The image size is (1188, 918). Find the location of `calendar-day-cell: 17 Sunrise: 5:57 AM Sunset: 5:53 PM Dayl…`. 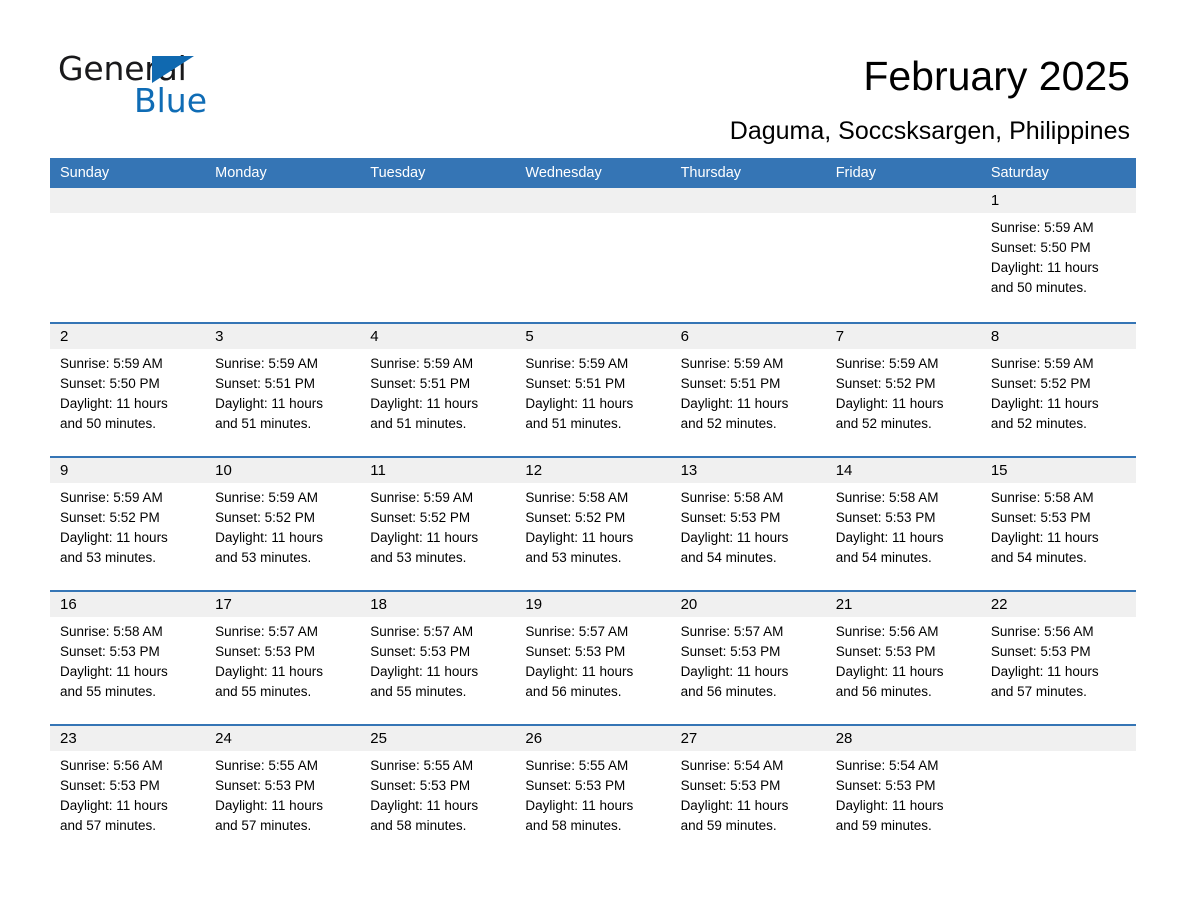

calendar-day-cell: 17 Sunrise: 5:57 AM Sunset: 5:53 PM Dayl… is located at coordinates (283, 658).